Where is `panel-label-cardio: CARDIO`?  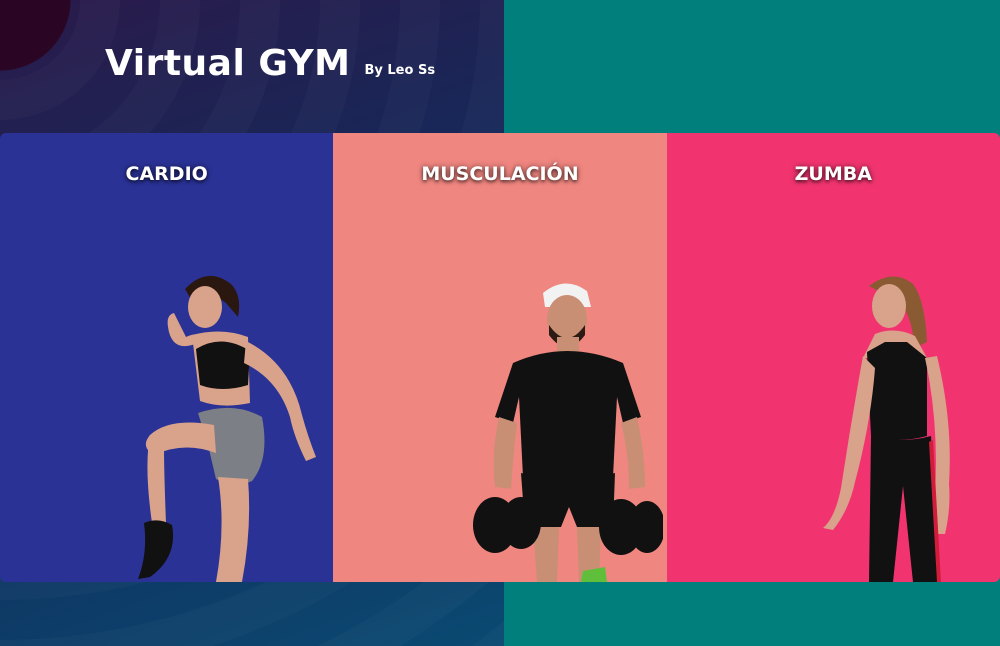 panel-label-cardio: CARDIO is located at coordinates (166, 174).